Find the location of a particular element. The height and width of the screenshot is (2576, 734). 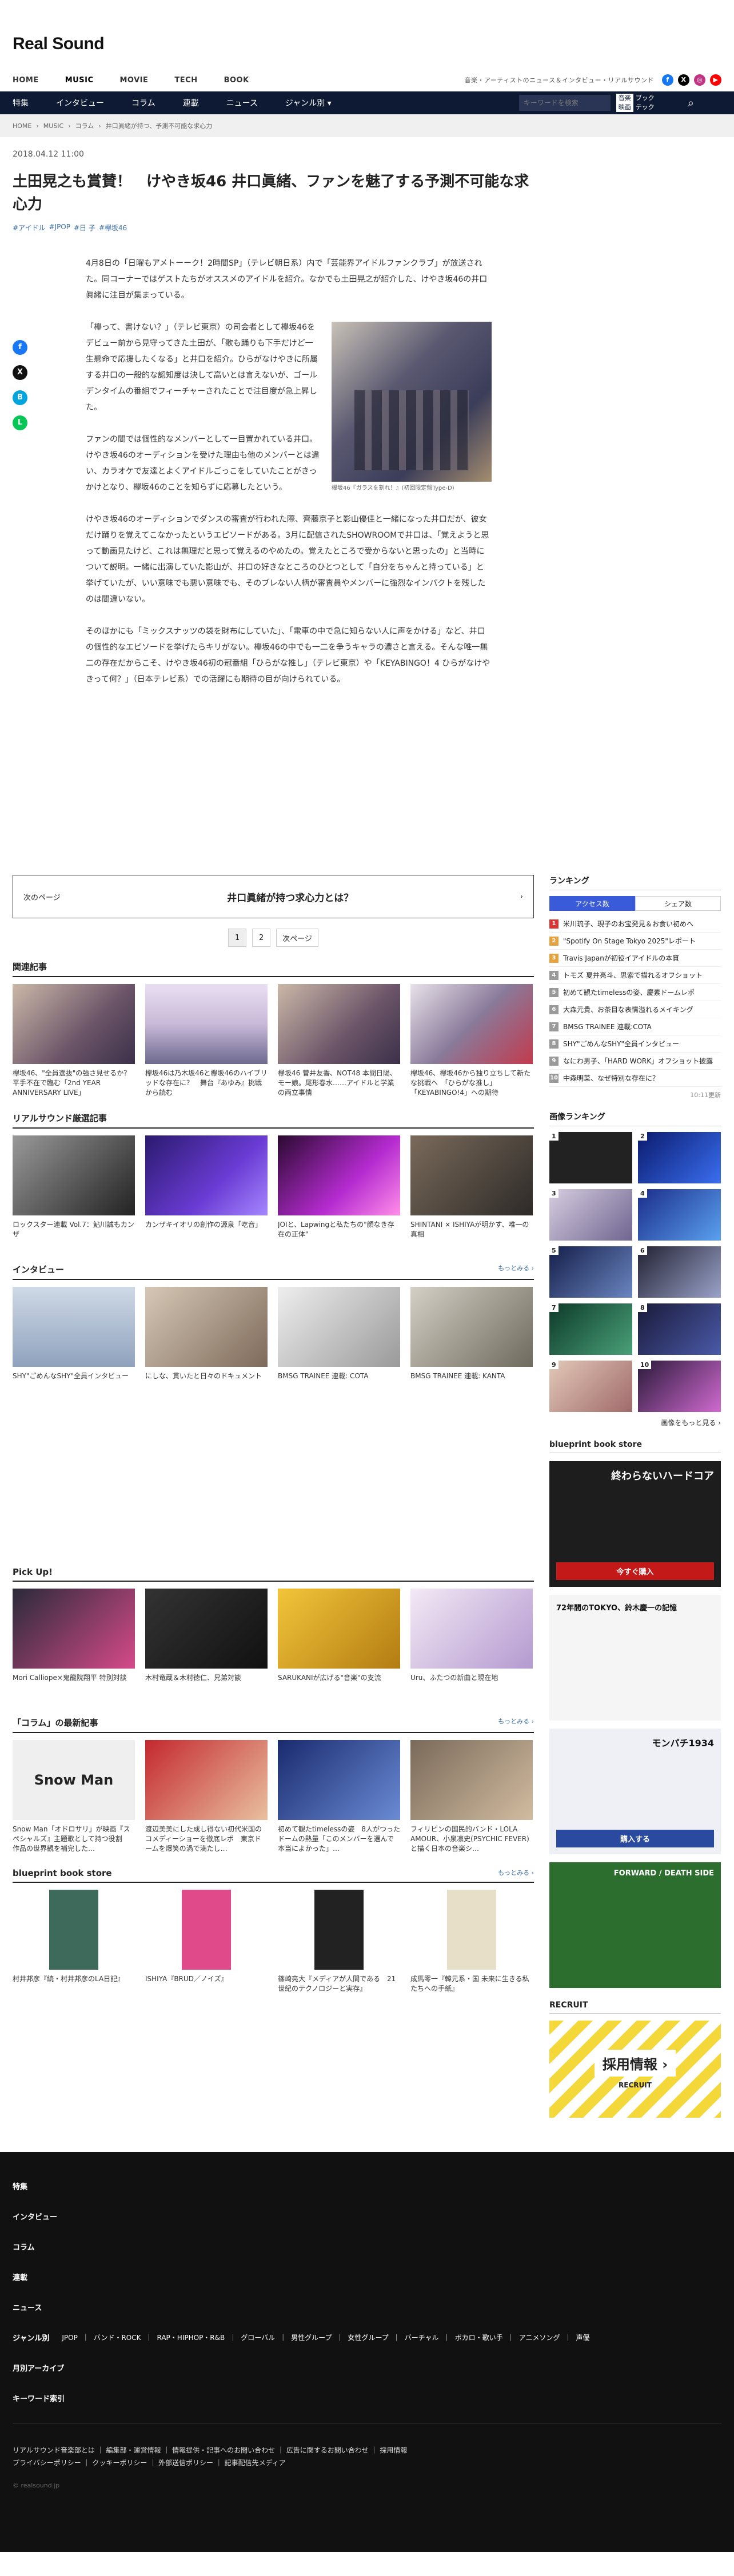

image-rank-thumb: 1 is located at coordinates (590, 1157).